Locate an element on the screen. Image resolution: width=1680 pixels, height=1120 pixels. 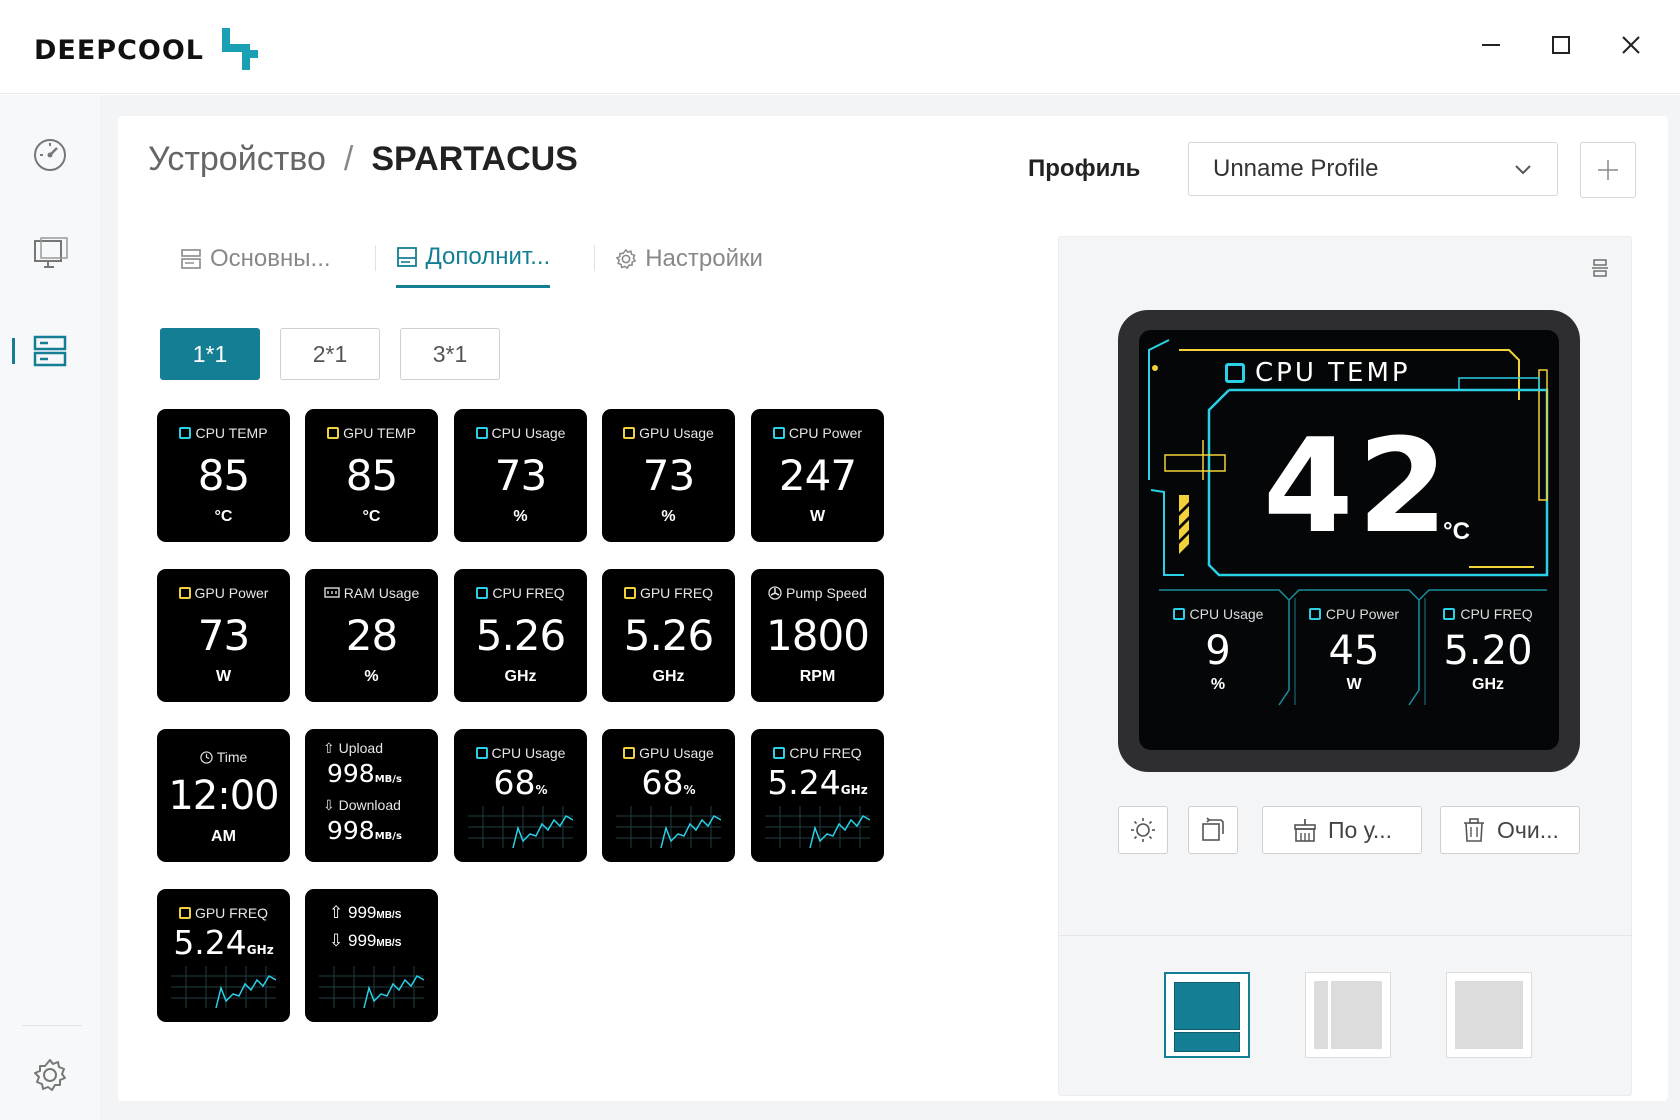
maximize-button is located at coordinates (1561, 45).